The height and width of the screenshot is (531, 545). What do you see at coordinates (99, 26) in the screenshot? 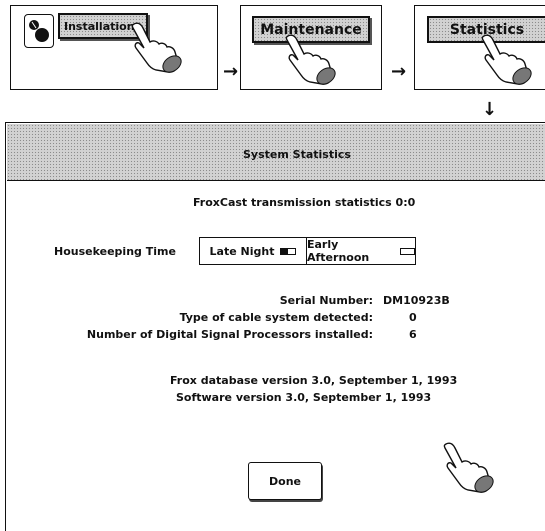
I see `installation-label: Installation` at bounding box center [99, 26].